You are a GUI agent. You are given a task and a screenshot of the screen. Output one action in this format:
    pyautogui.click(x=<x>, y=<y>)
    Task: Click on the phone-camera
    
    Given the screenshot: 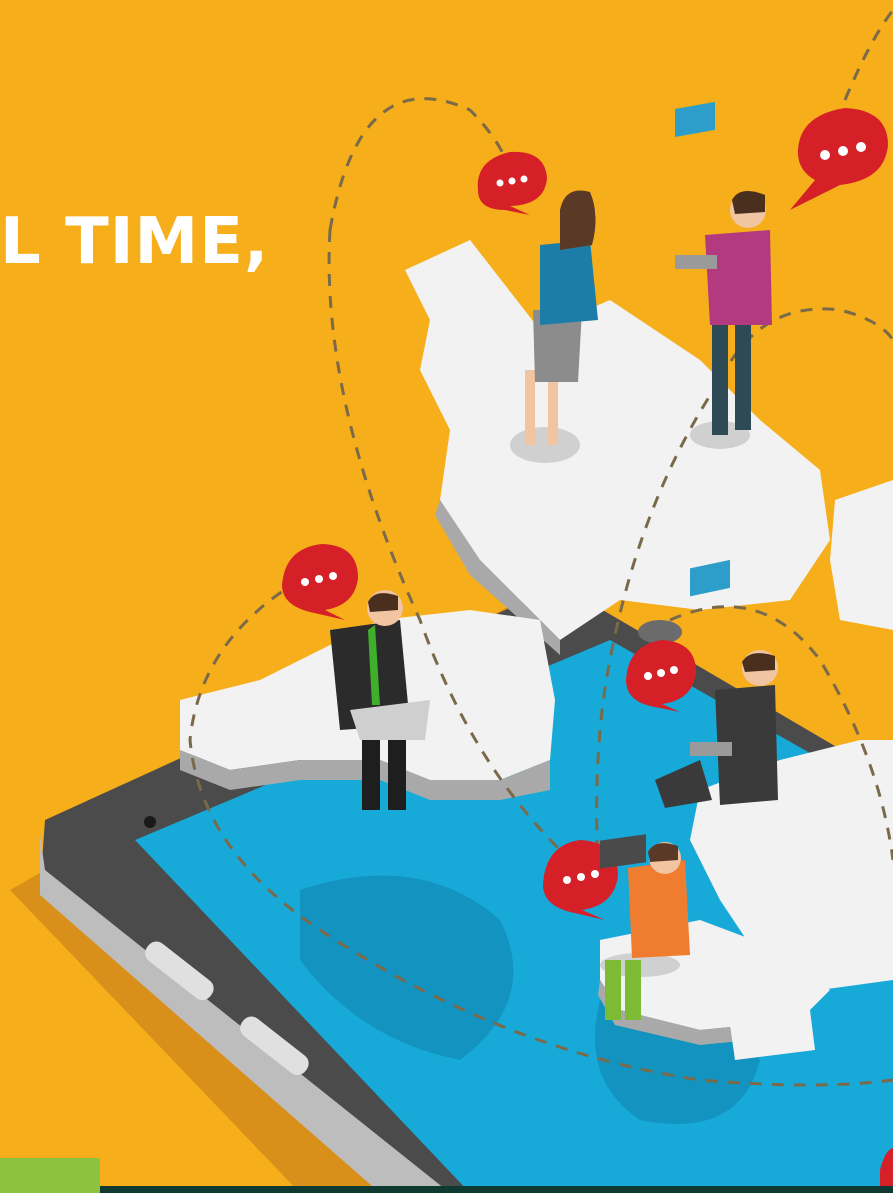 What is the action you would take?
    pyautogui.click(x=150, y=822)
    